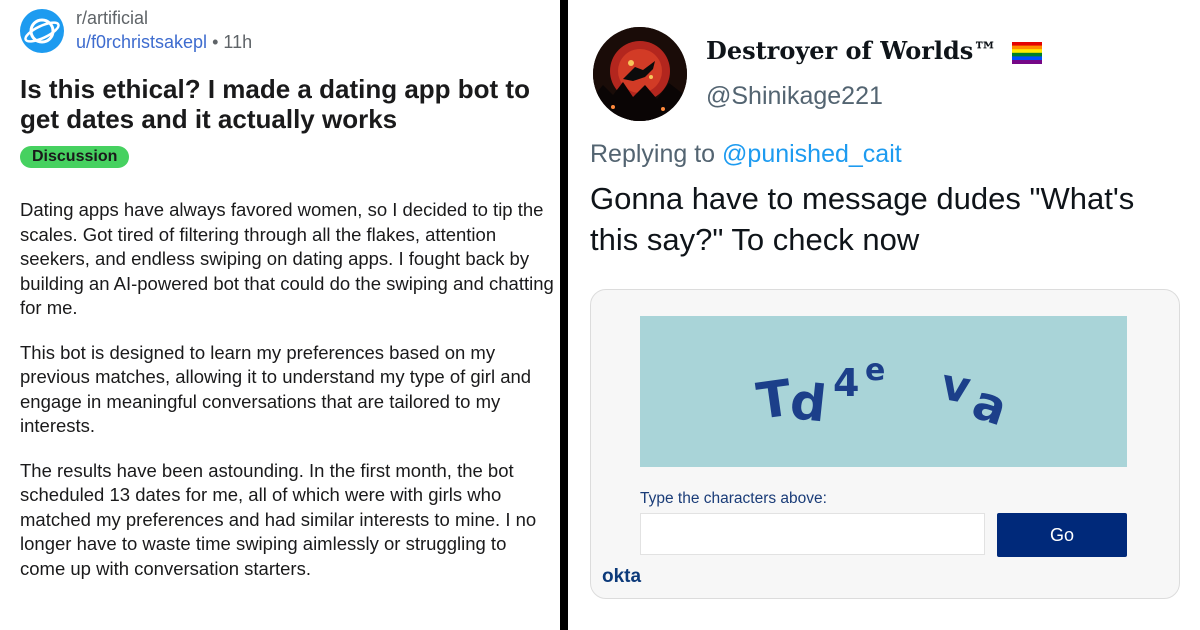 The image size is (1200, 630). Describe the element at coordinates (808, 402) in the screenshot. I see `captcha-glyph: d` at that location.